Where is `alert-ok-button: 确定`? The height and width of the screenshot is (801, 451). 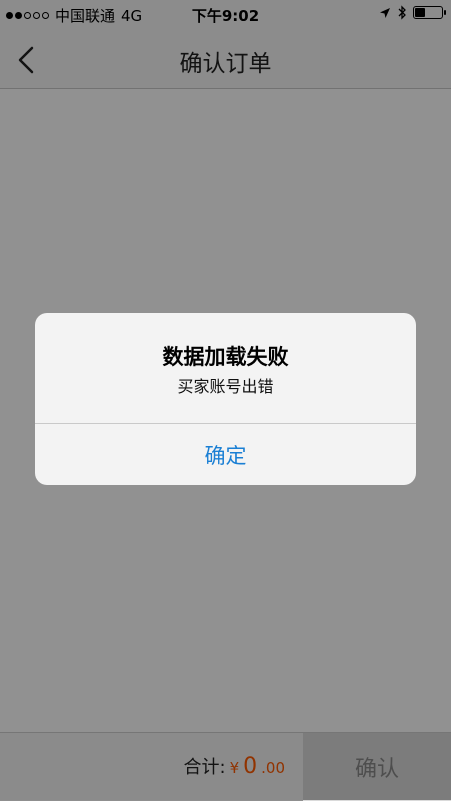
alert-ok-button: 确定 is located at coordinates (225, 454).